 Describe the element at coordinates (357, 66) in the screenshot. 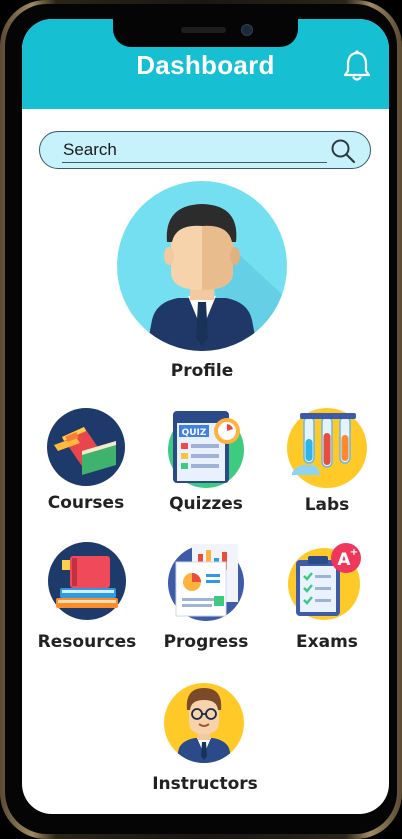

I see `bell-icon` at that location.